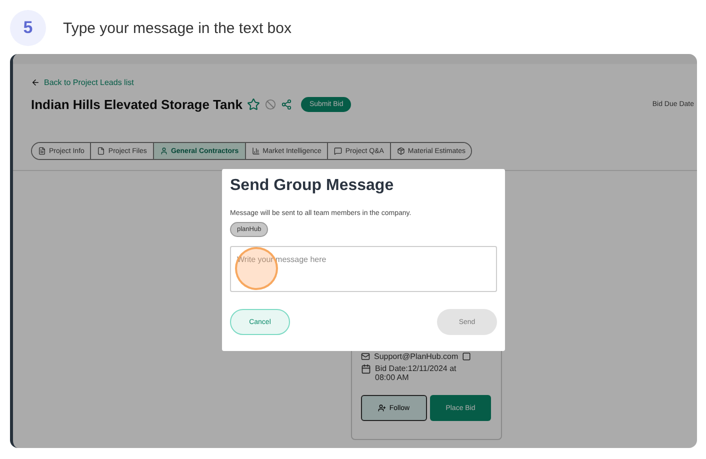 This screenshot has width=706, height=459. I want to click on chart-icon, so click(256, 151).